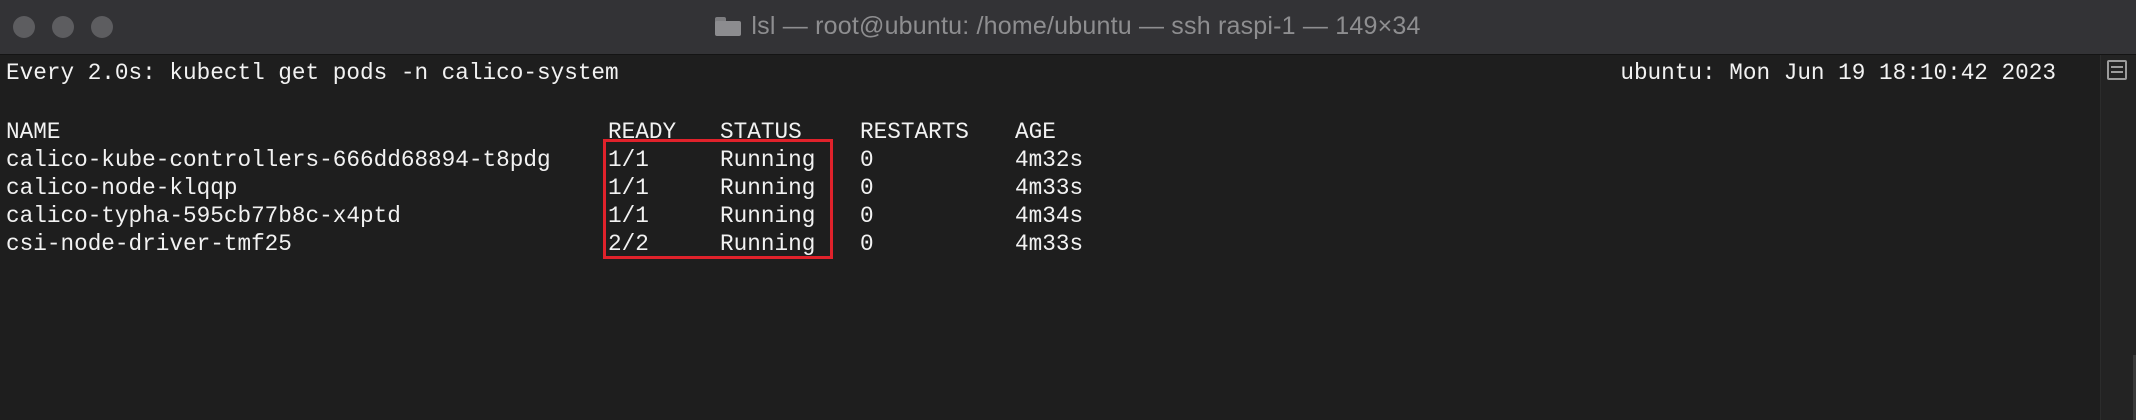  I want to click on folder-icon, so click(728, 26).